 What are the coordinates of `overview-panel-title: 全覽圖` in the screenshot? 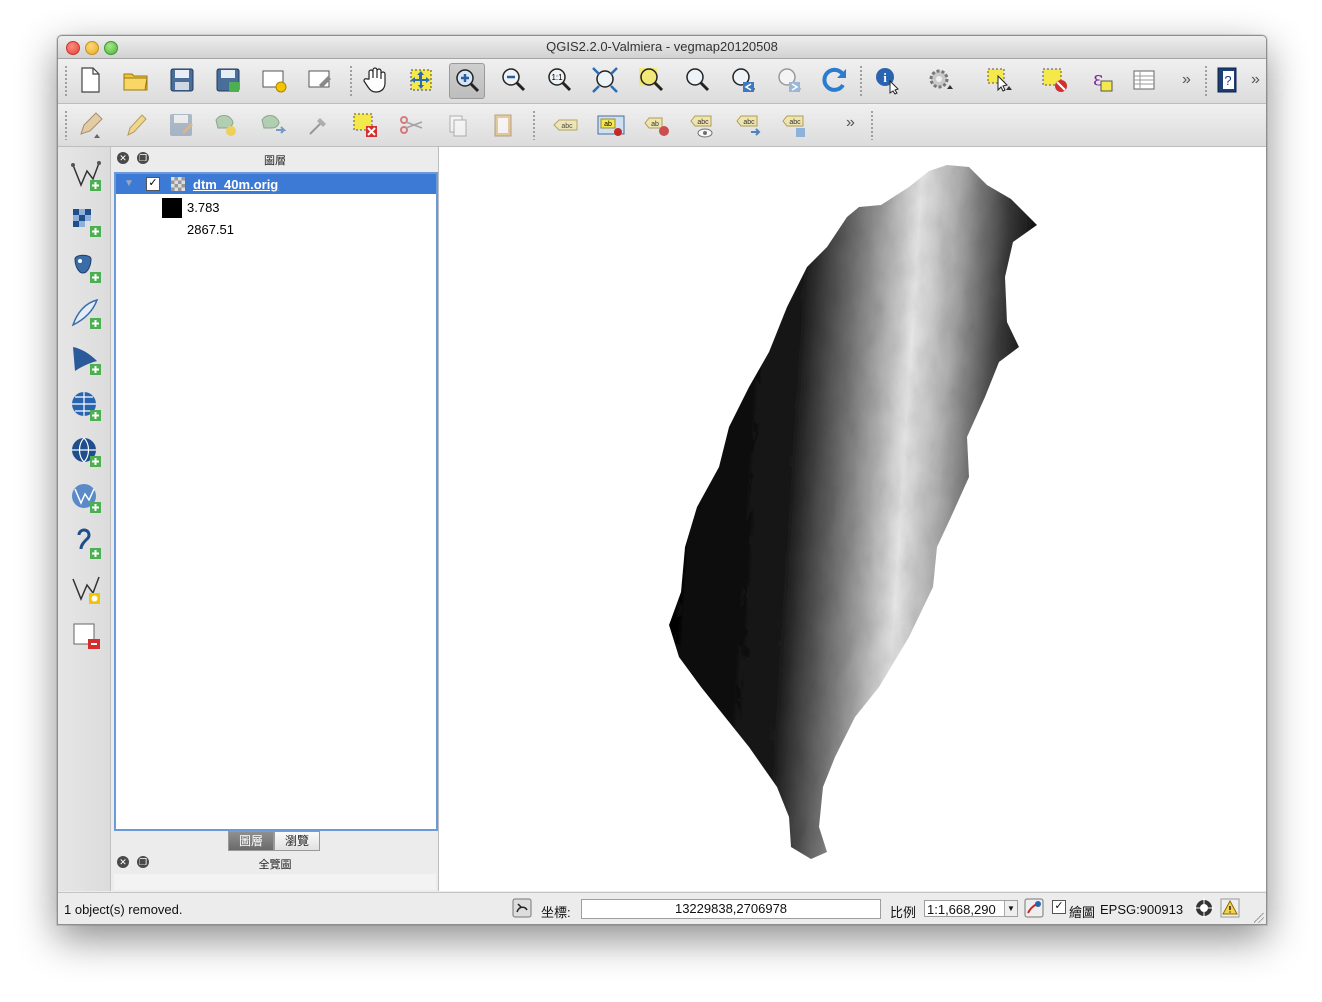 It's located at (275, 865).